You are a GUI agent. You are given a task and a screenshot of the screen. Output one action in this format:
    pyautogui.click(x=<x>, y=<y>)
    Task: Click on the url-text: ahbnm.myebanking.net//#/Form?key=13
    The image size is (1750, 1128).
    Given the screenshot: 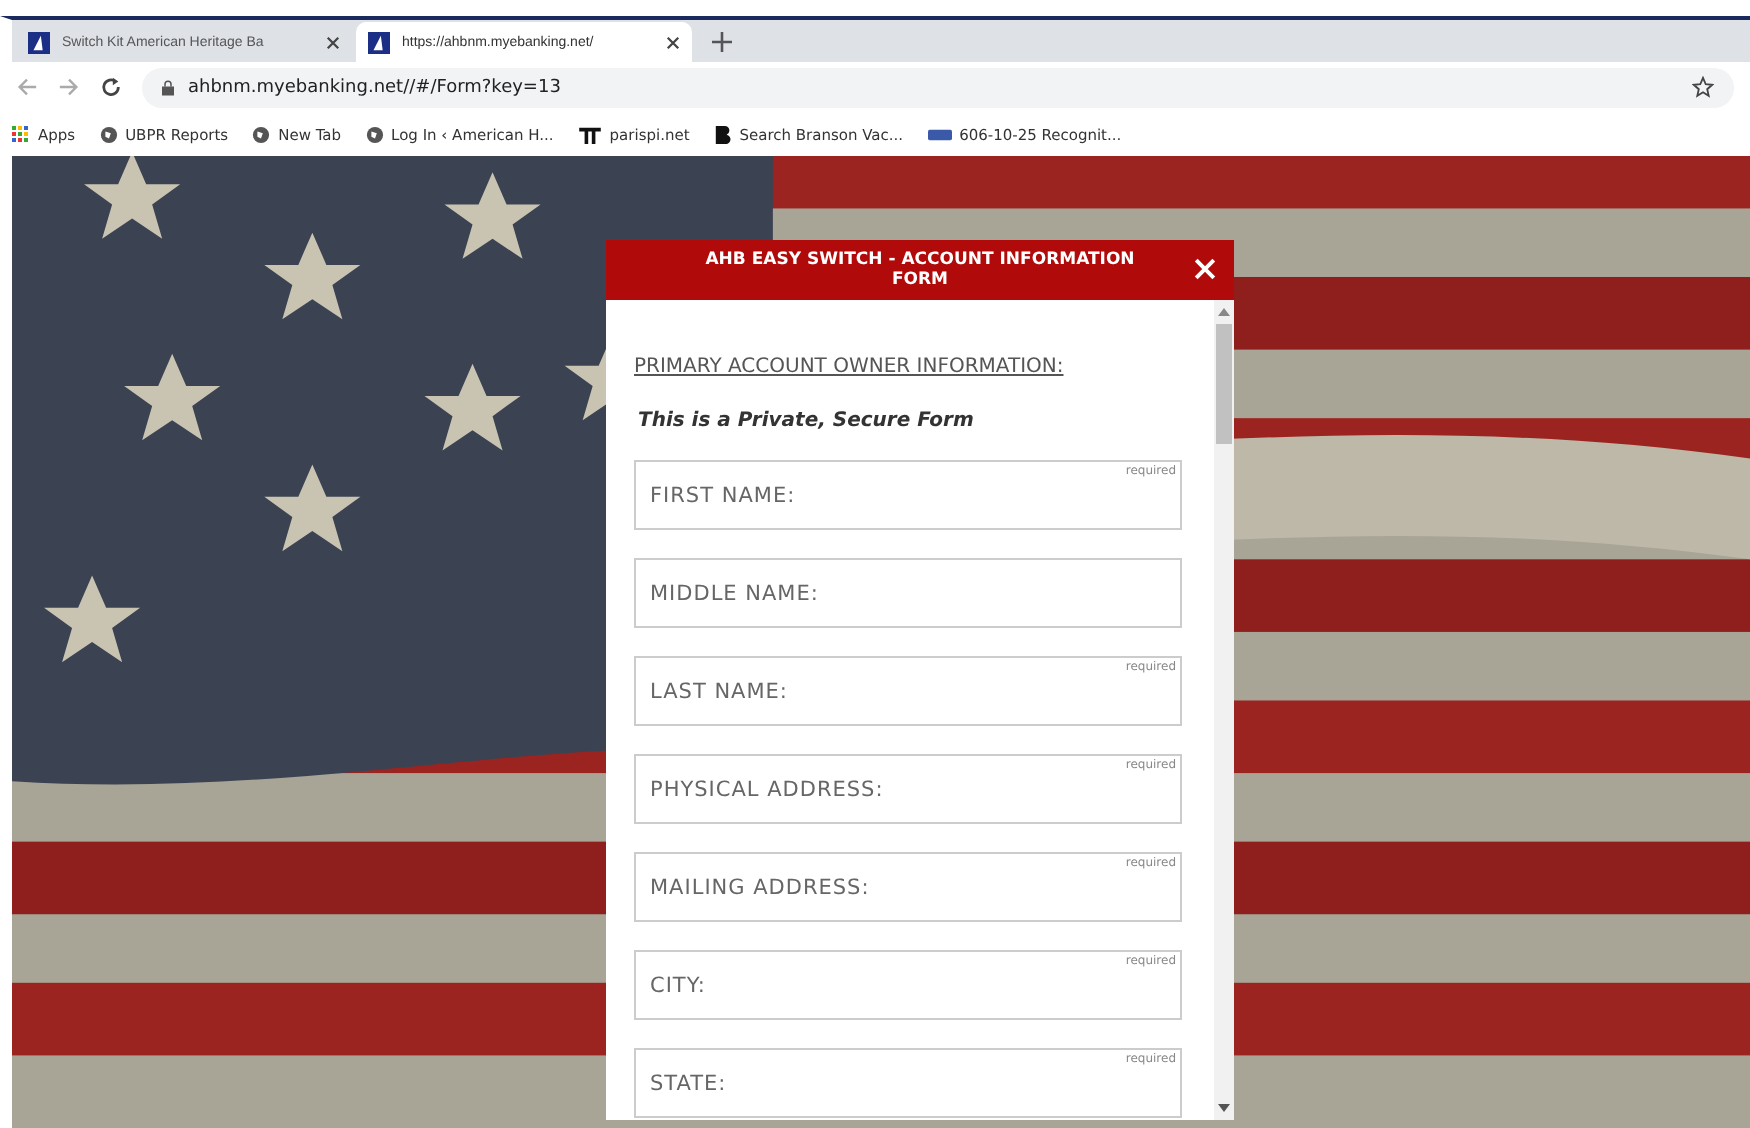 What is the action you would take?
    pyautogui.click(x=375, y=87)
    